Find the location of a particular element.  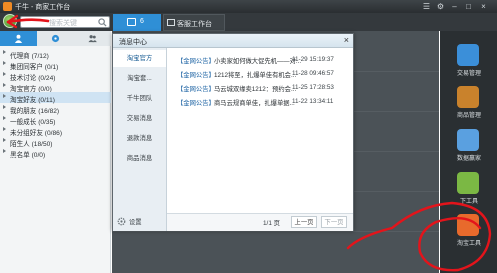

dock-item-goods: 商品管理 is located at coordinates (469, 103).